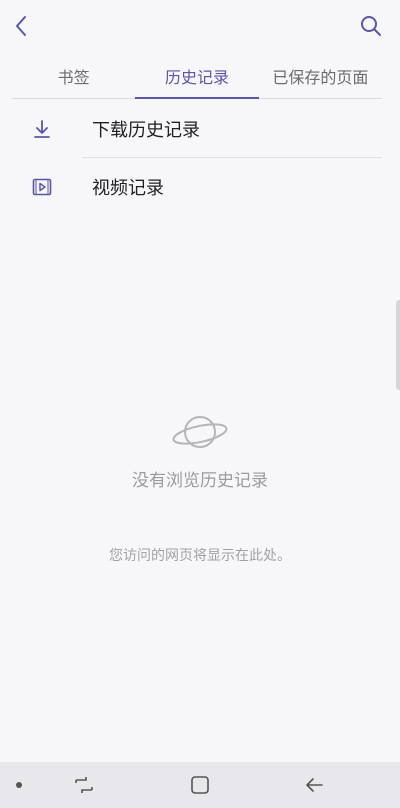  Describe the element at coordinates (320, 76) in the screenshot. I see `tab-saved-pages: 已保存的页面` at that location.